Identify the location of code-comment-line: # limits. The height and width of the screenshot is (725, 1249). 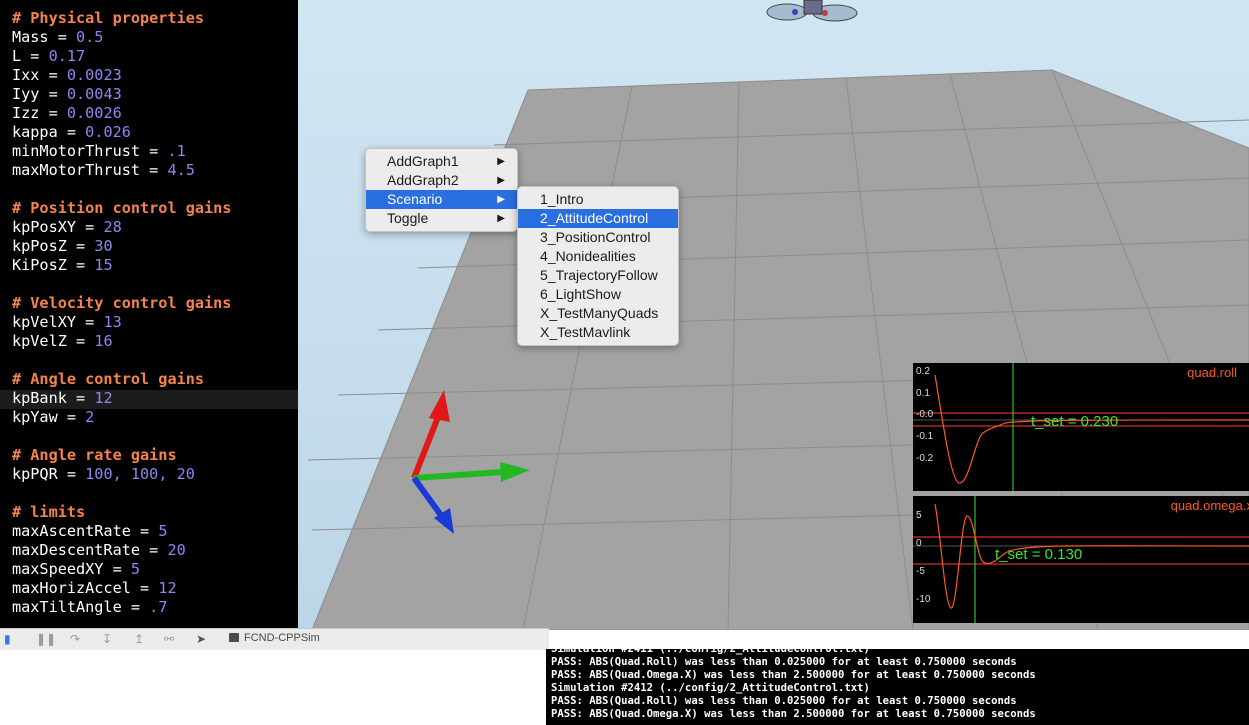
(49, 512).